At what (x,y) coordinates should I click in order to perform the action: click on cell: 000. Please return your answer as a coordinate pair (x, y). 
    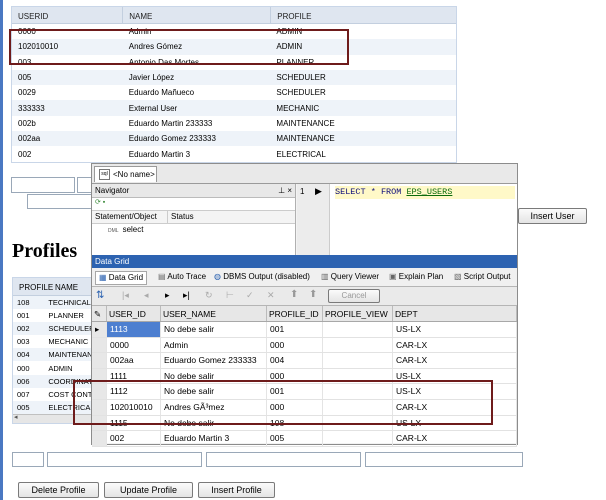
    Looking at the image, I should click on (295, 345).